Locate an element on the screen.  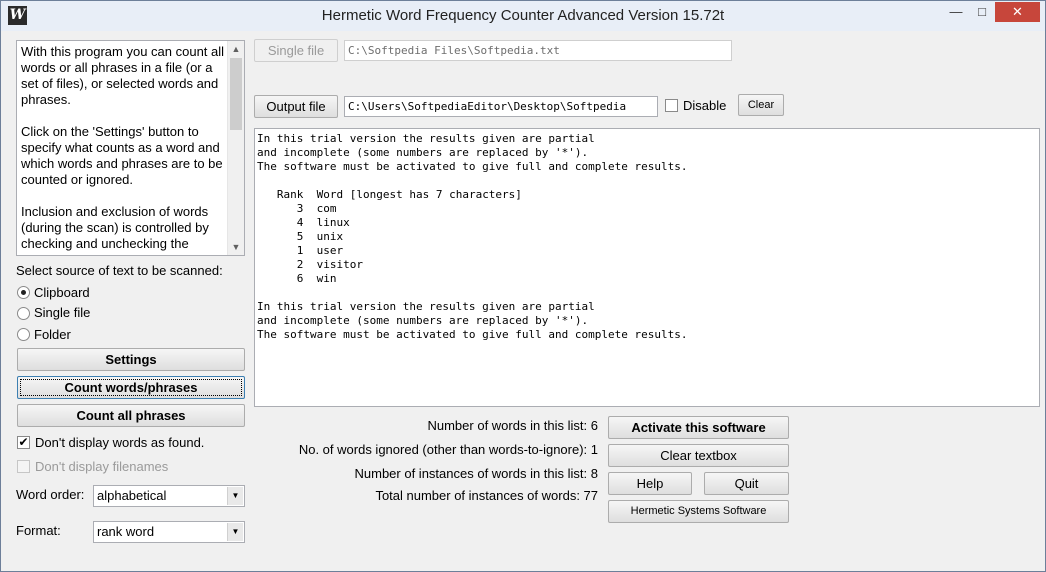
word-order-select: alphabetical ▼ is located at coordinates (169, 496).